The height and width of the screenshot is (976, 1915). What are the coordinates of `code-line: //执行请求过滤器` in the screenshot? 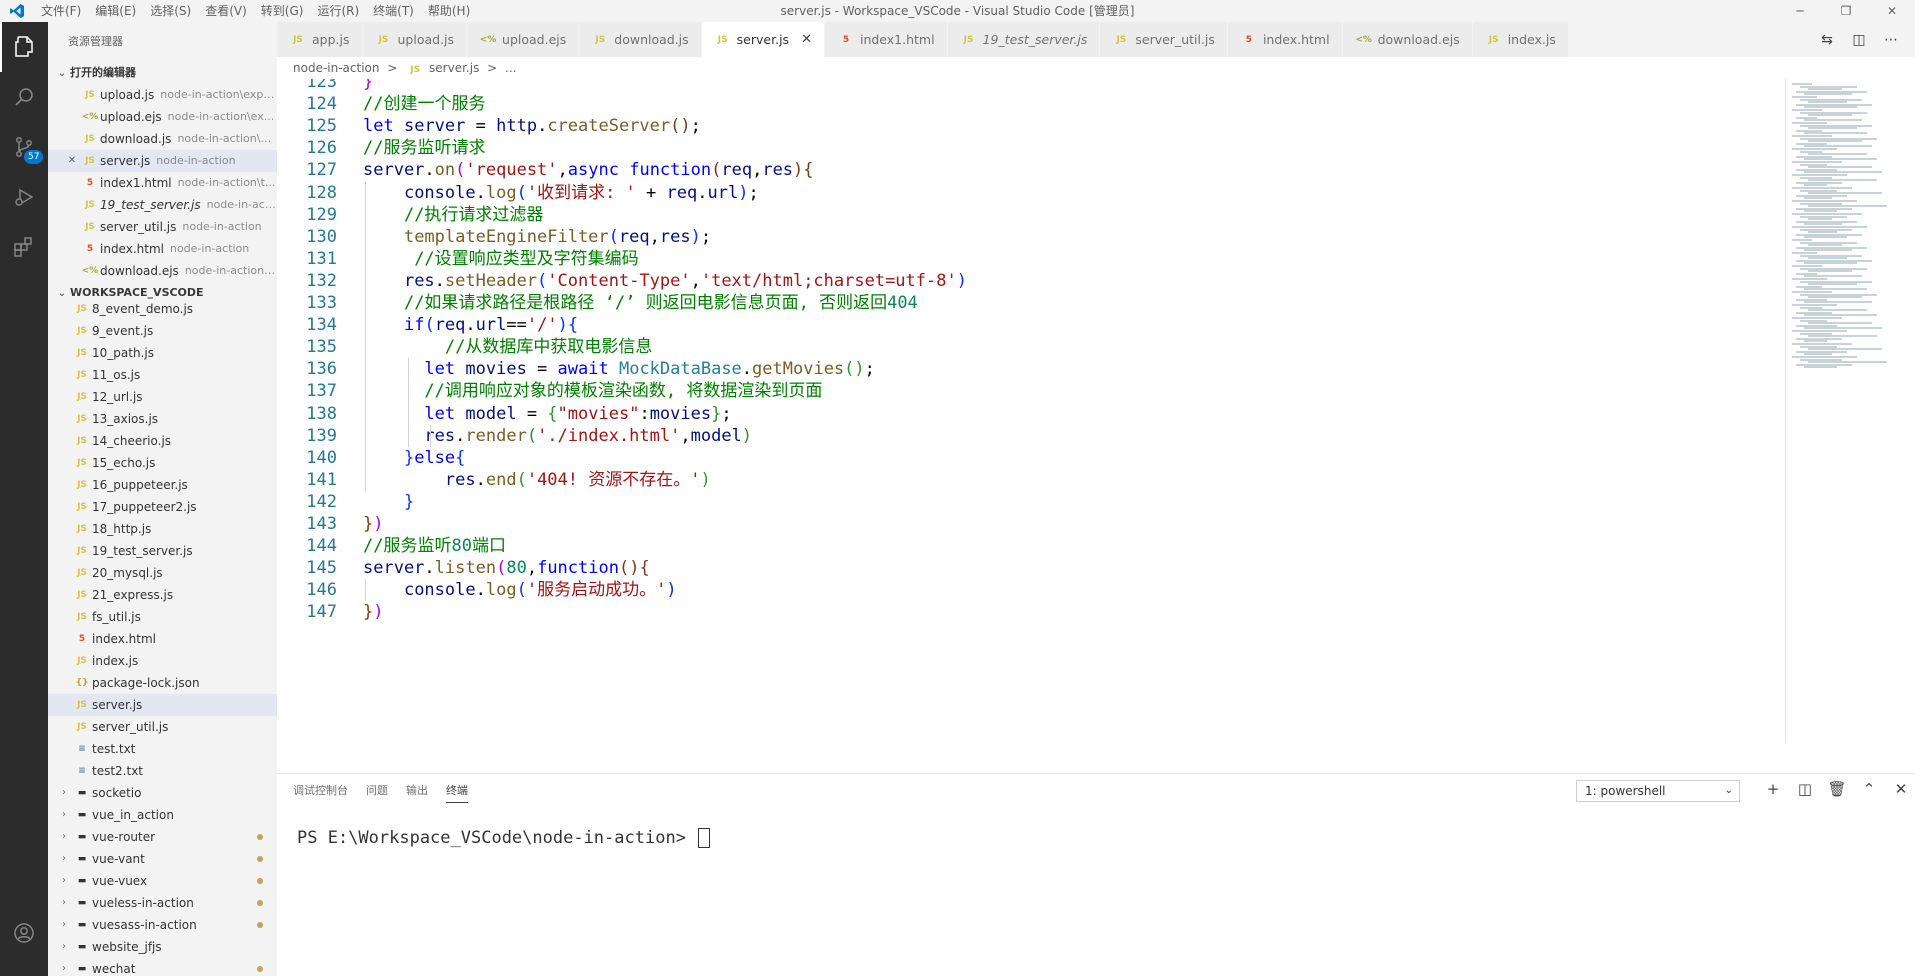 It's located at (453, 215).